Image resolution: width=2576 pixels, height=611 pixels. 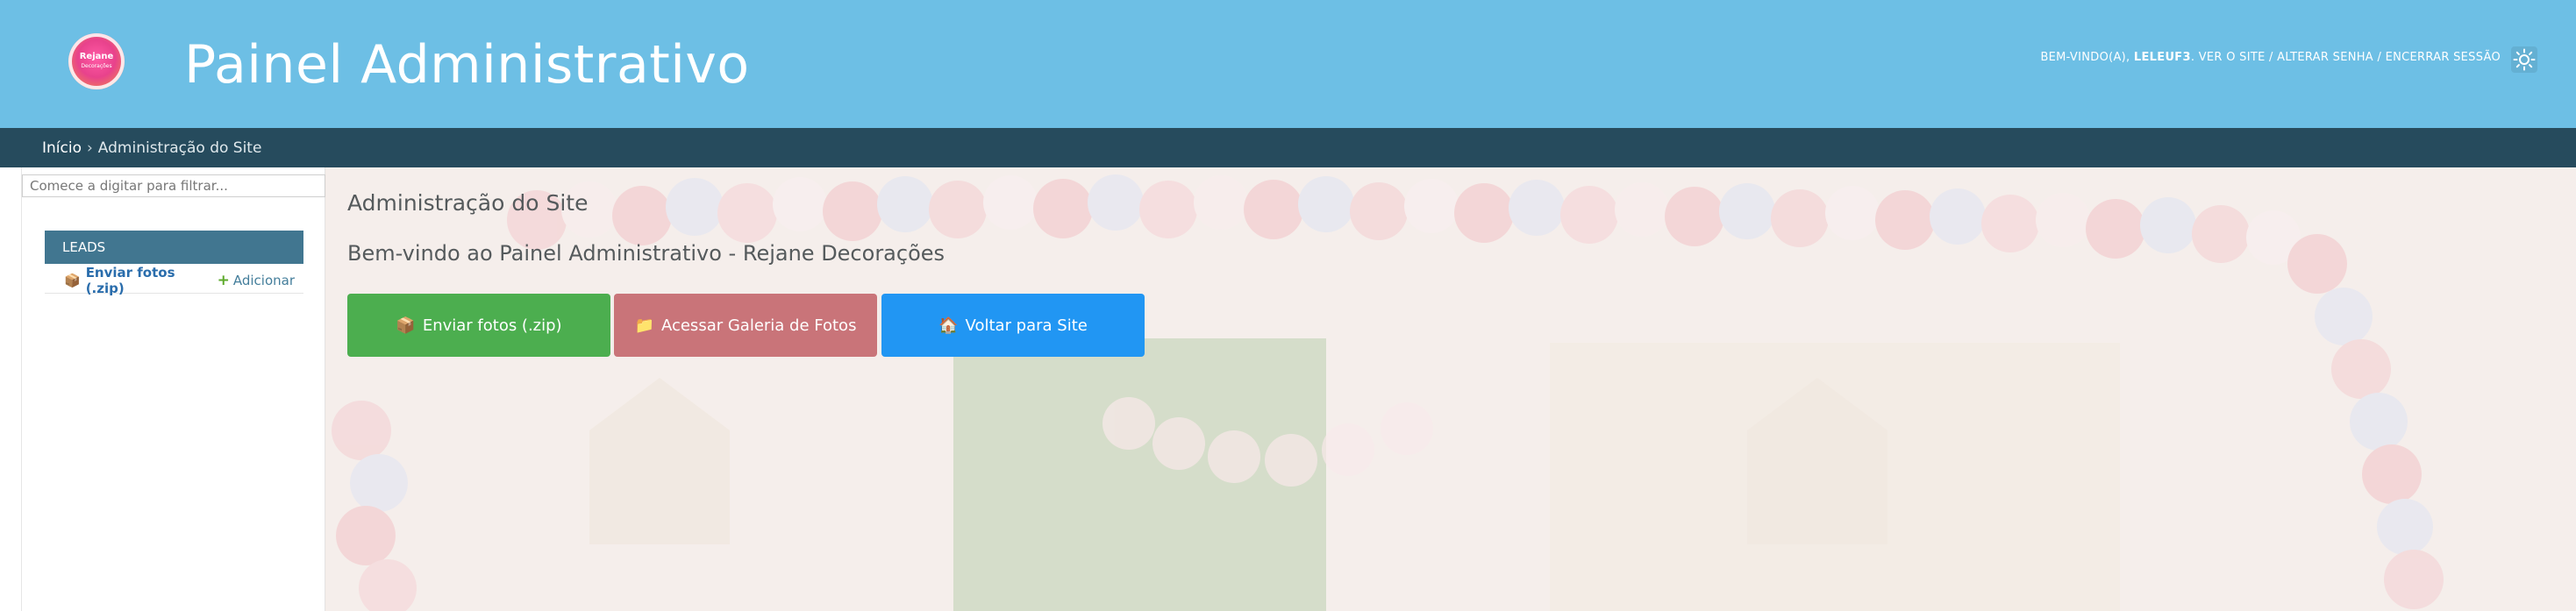 I want to click on add-button: + Adicionar, so click(x=257, y=280).